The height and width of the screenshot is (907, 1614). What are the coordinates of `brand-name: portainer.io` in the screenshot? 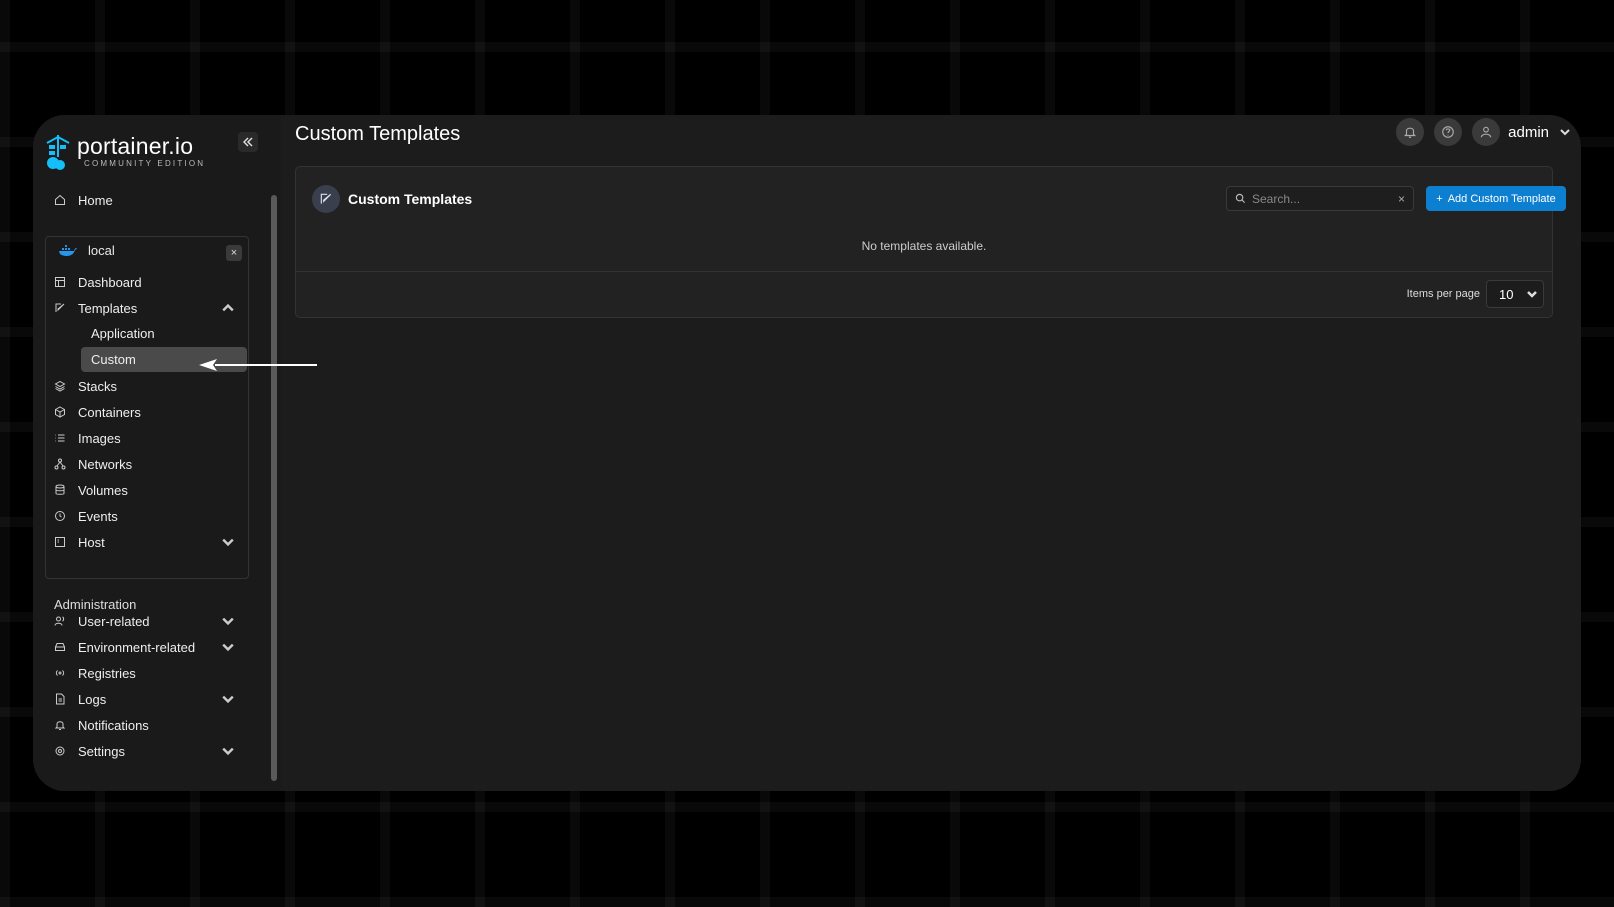 It's located at (135, 146).